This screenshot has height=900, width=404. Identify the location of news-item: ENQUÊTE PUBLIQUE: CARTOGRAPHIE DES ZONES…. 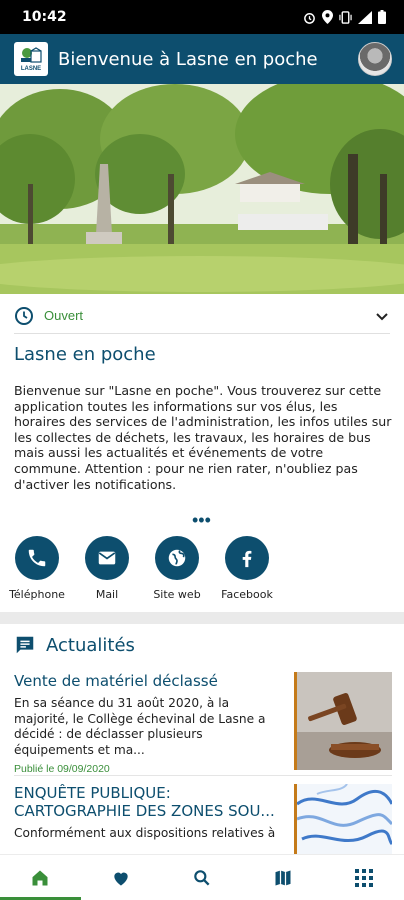
(203, 822).